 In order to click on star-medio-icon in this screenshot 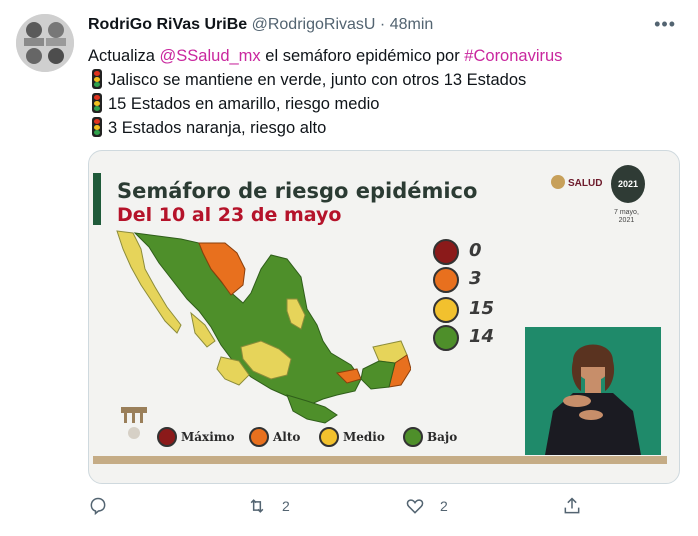, I will do `click(446, 310)`.